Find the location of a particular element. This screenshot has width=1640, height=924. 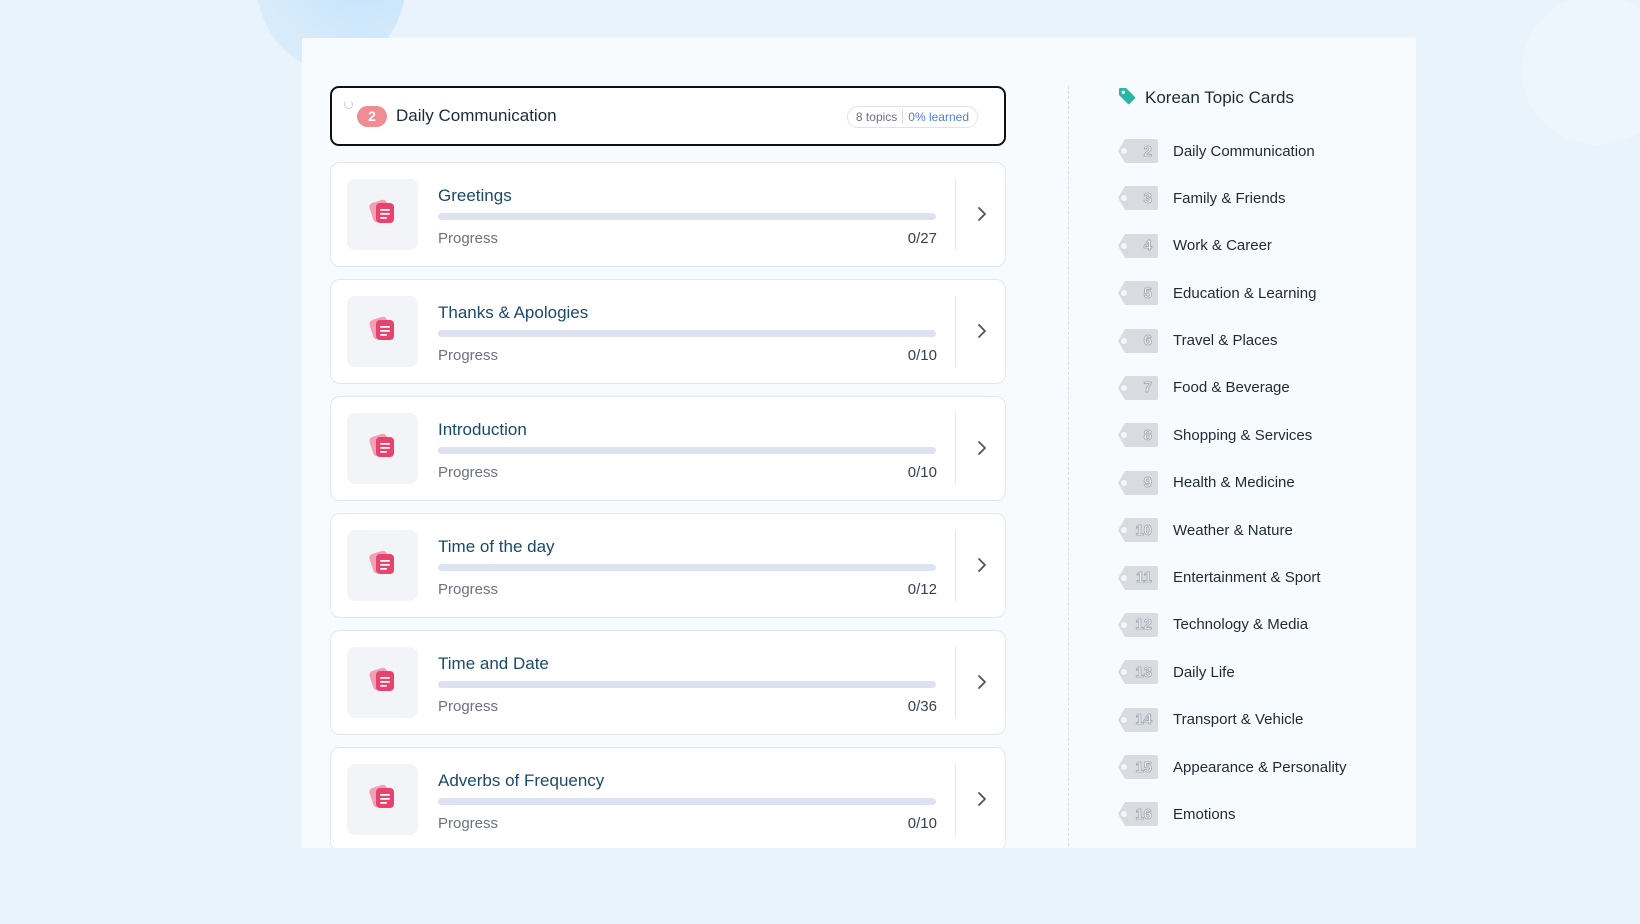

topic-number: 6 is located at coordinates (1147, 341).